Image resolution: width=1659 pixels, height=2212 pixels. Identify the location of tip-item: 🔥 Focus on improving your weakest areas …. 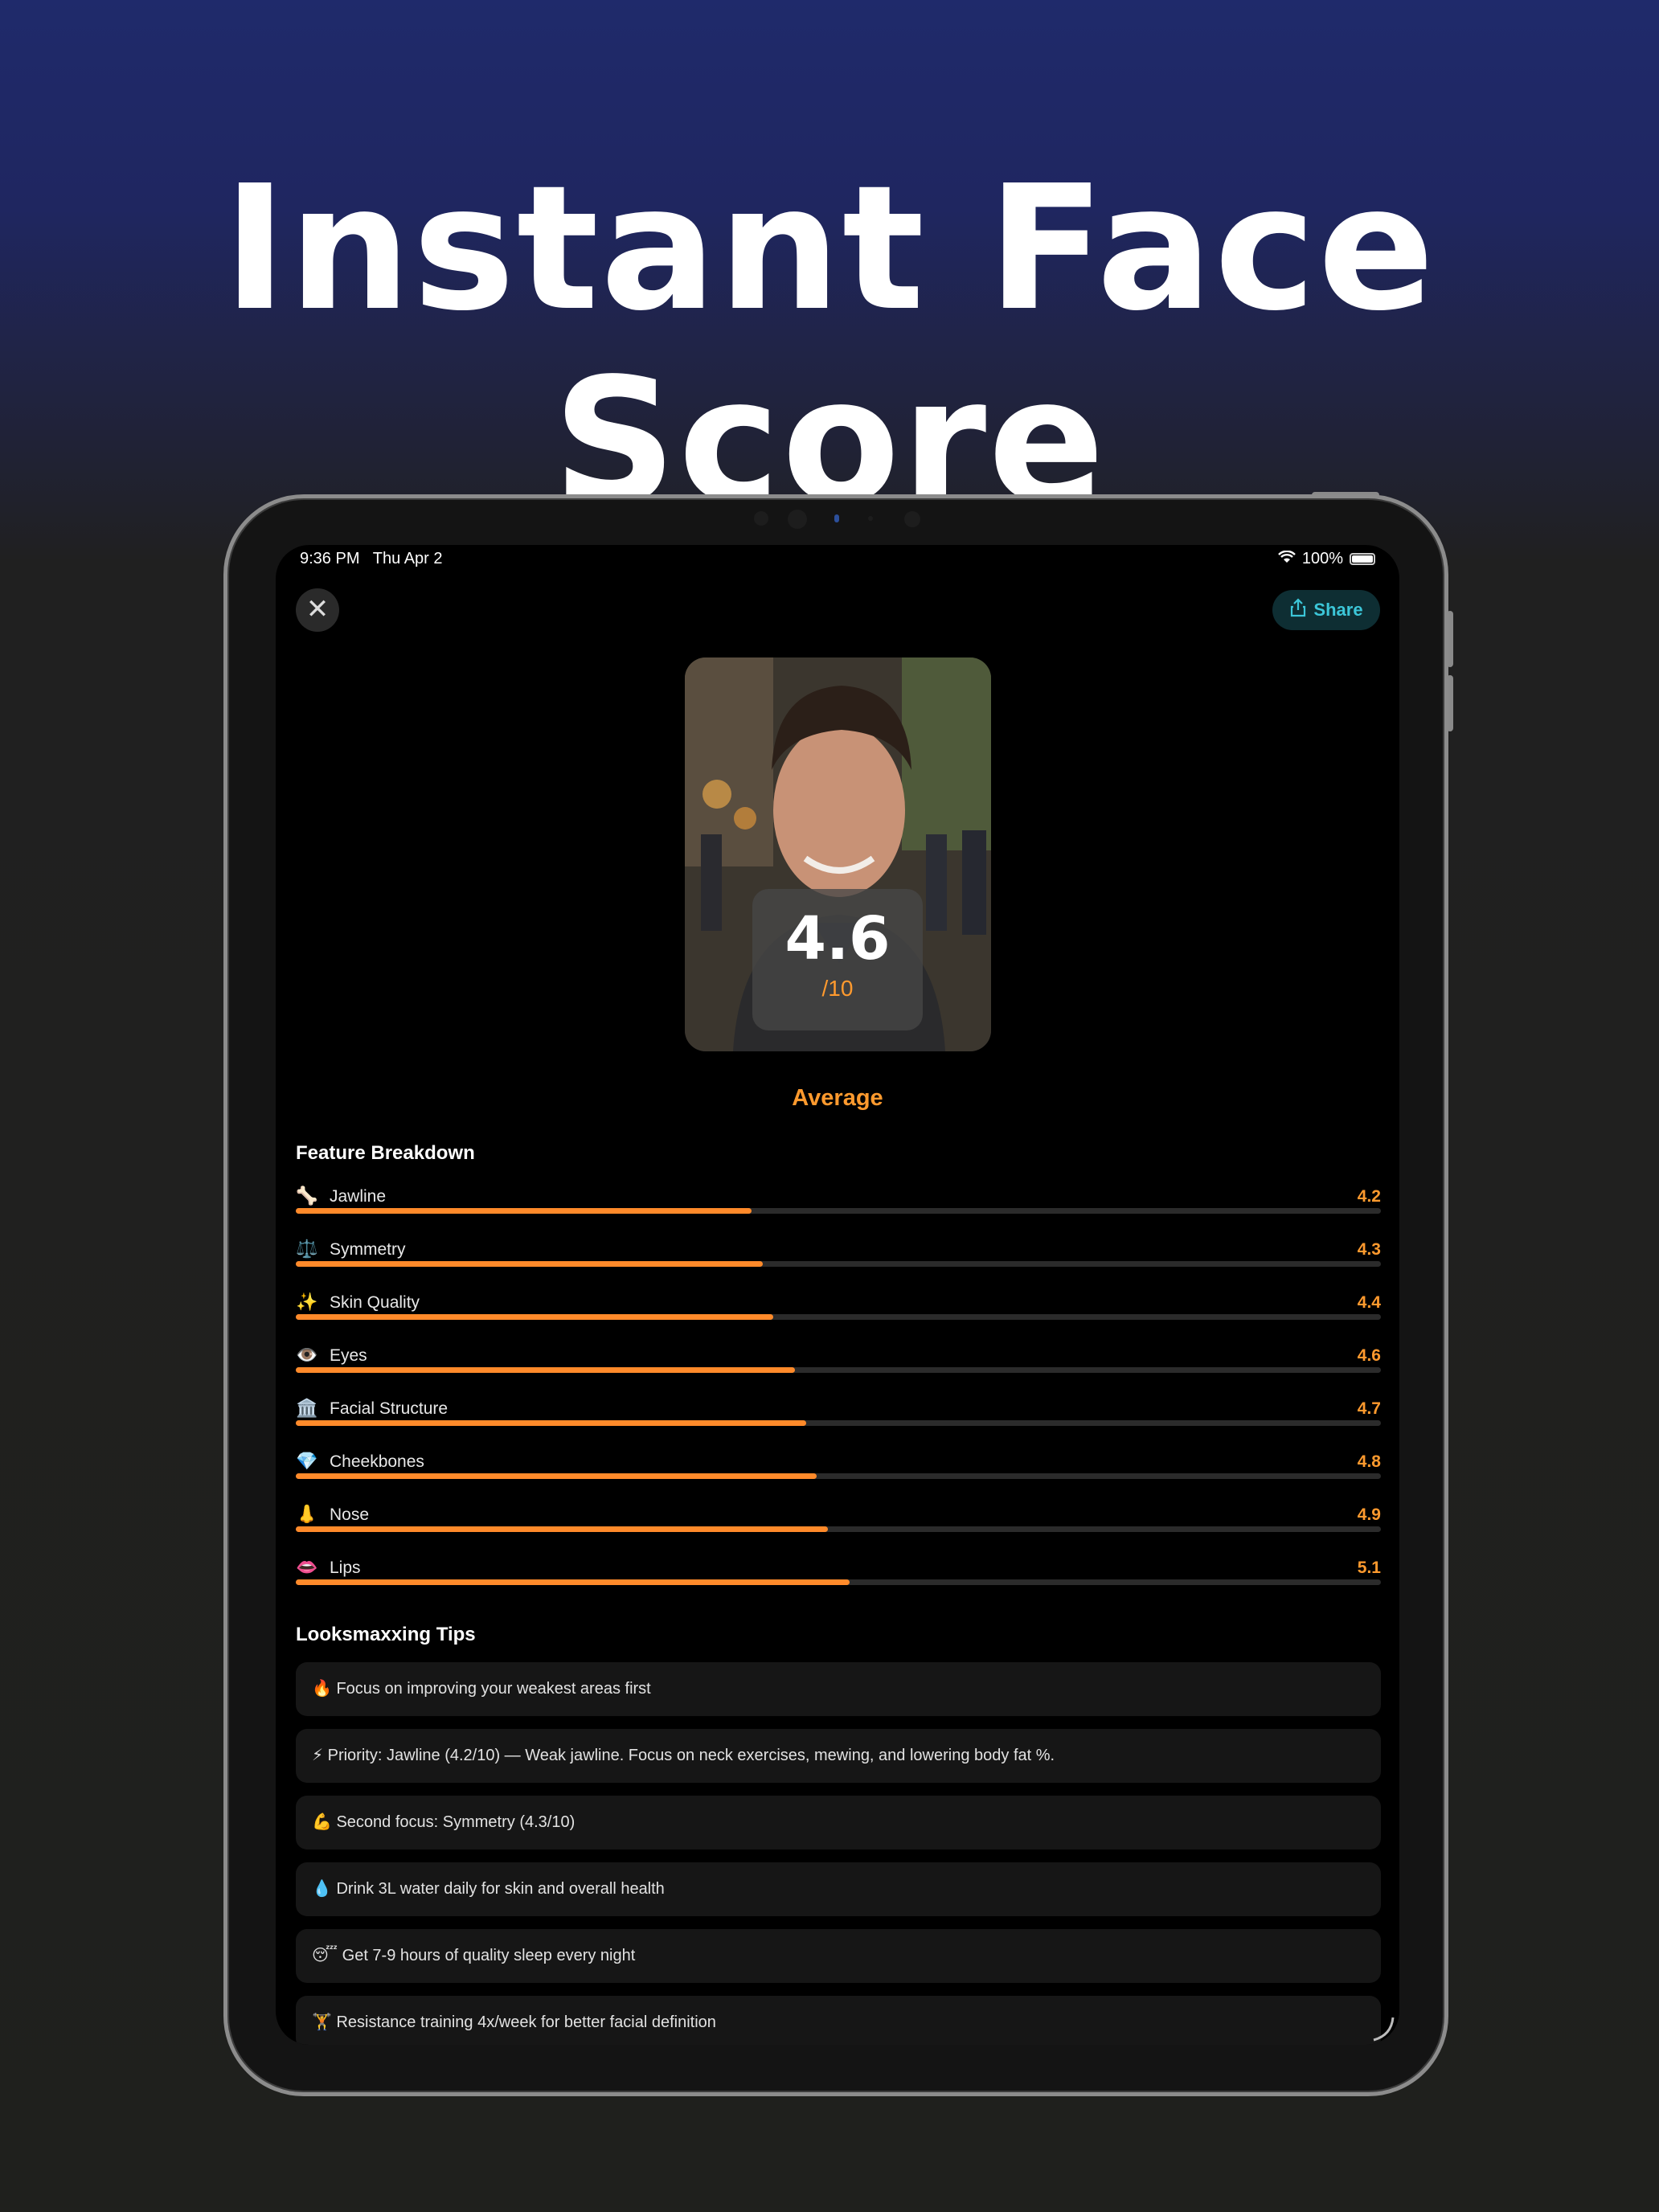
(839, 1689).